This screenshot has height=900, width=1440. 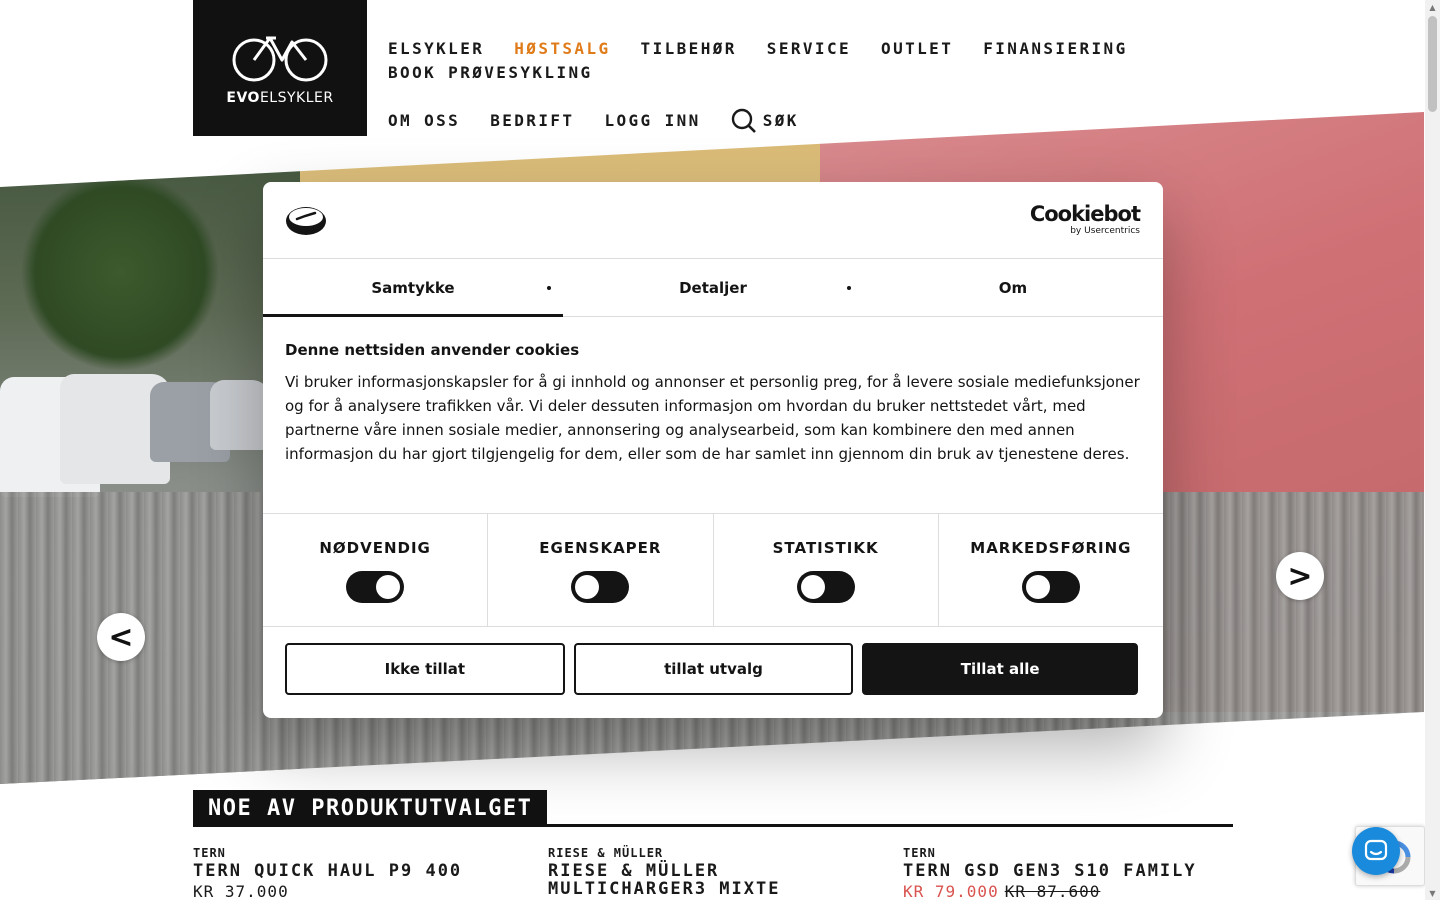 I want to click on nav-item-book-prøvesykling: BOOK PRØVESYKLING, so click(x=490, y=73).